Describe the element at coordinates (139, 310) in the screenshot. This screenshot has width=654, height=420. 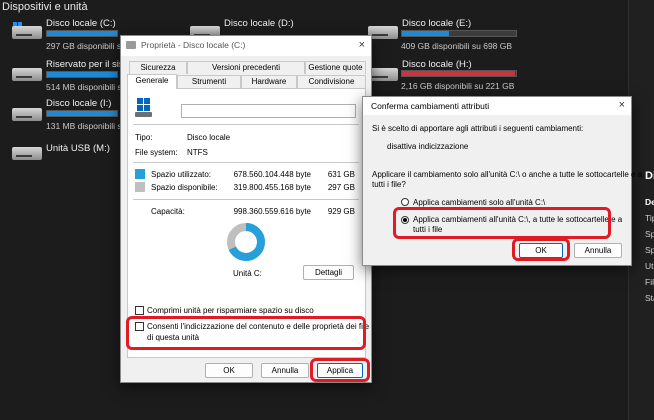
I see `compress-checkbox` at that location.